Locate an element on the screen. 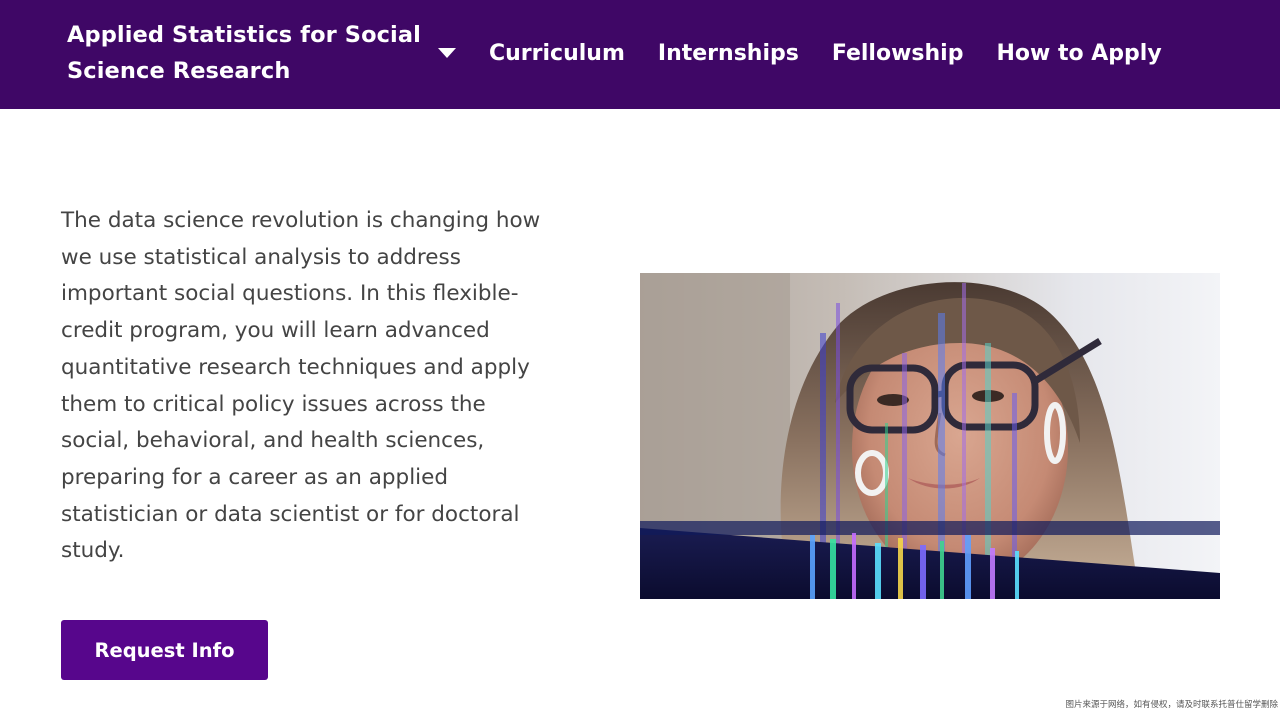 Image resolution: width=1280 pixels, height=716 pixels. nav-item-fellowship: Fellowship is located at coordinates (898, 53).